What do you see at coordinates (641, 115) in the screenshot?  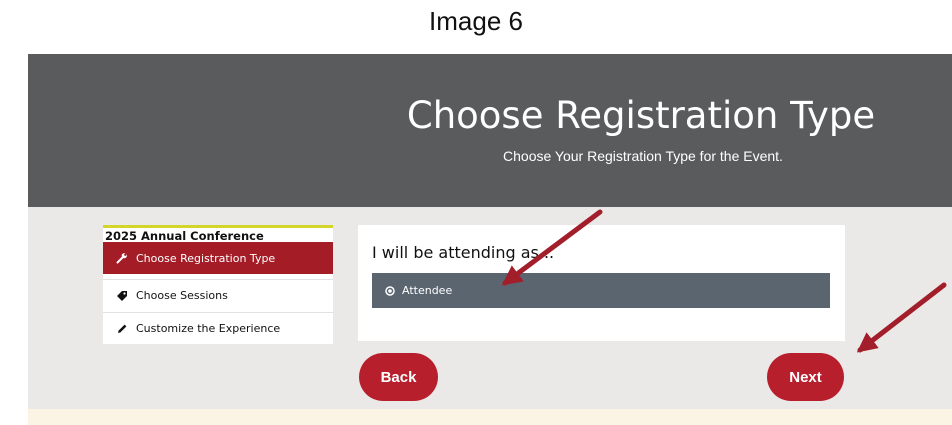 I see `page-title: Choose Registration Type` at bounding box center [641, 115].